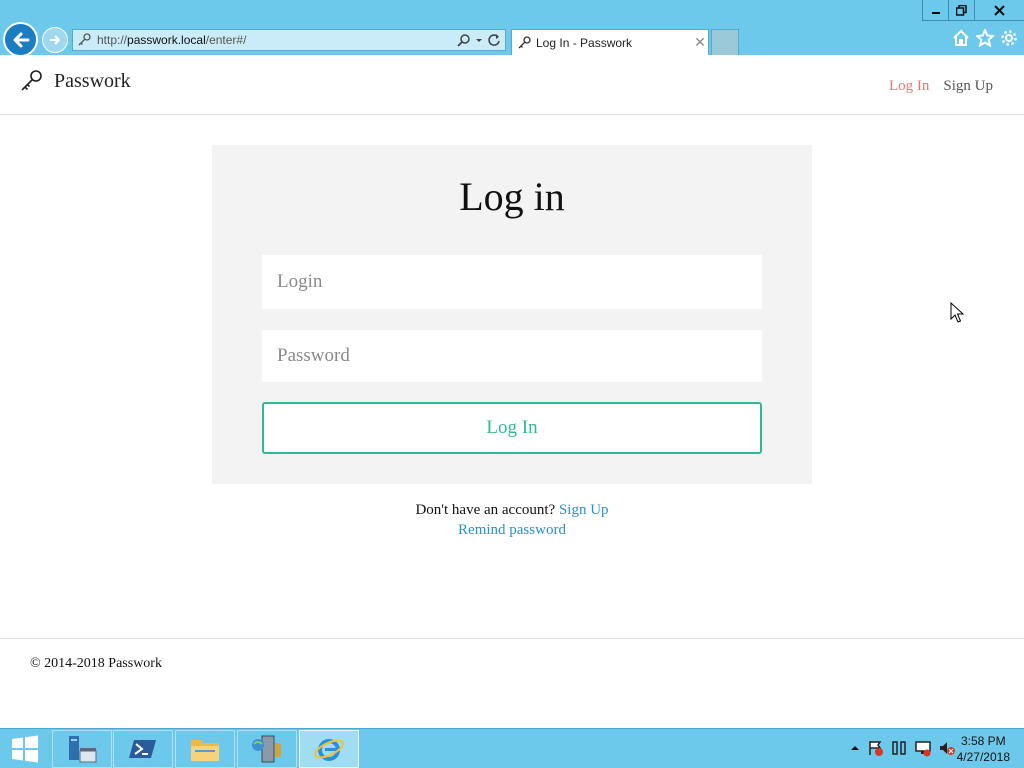 The width and height of the screenshot is (1024, 768). I want to click on page-title: Log in, so click(512, 196).